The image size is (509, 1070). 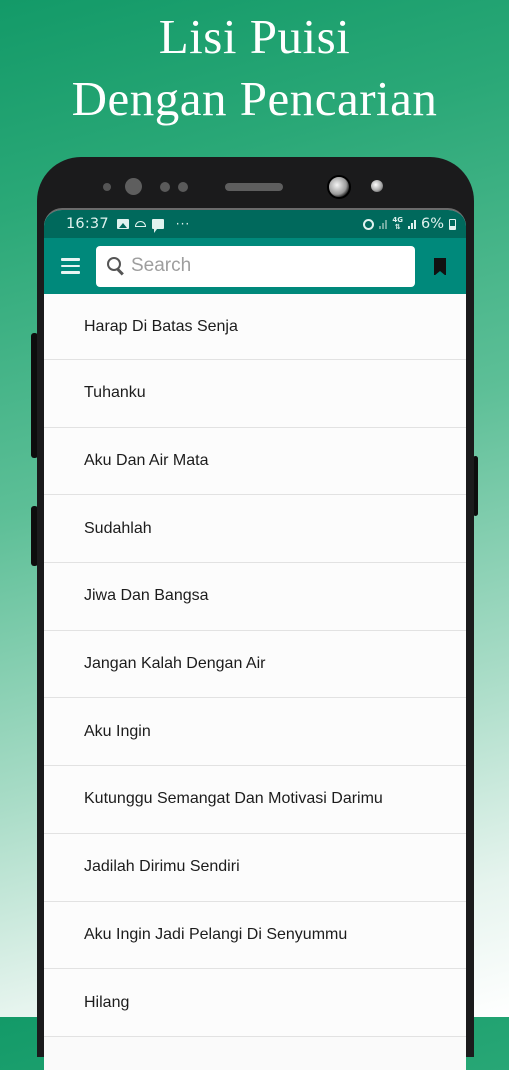 I want to click on battery-percent: 6%, so click(x=432, y=224).